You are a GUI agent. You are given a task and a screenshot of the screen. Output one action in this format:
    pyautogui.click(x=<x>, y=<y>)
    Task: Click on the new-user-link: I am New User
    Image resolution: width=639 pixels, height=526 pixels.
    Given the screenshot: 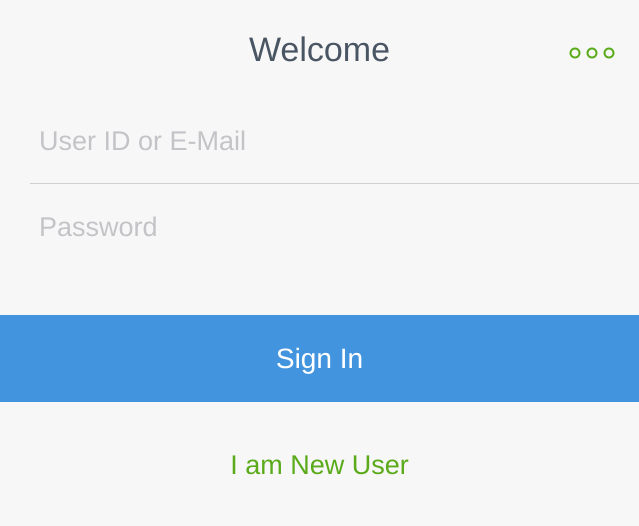 What is the action you would take?
    pyautogui.click(x=319, y=465)
    